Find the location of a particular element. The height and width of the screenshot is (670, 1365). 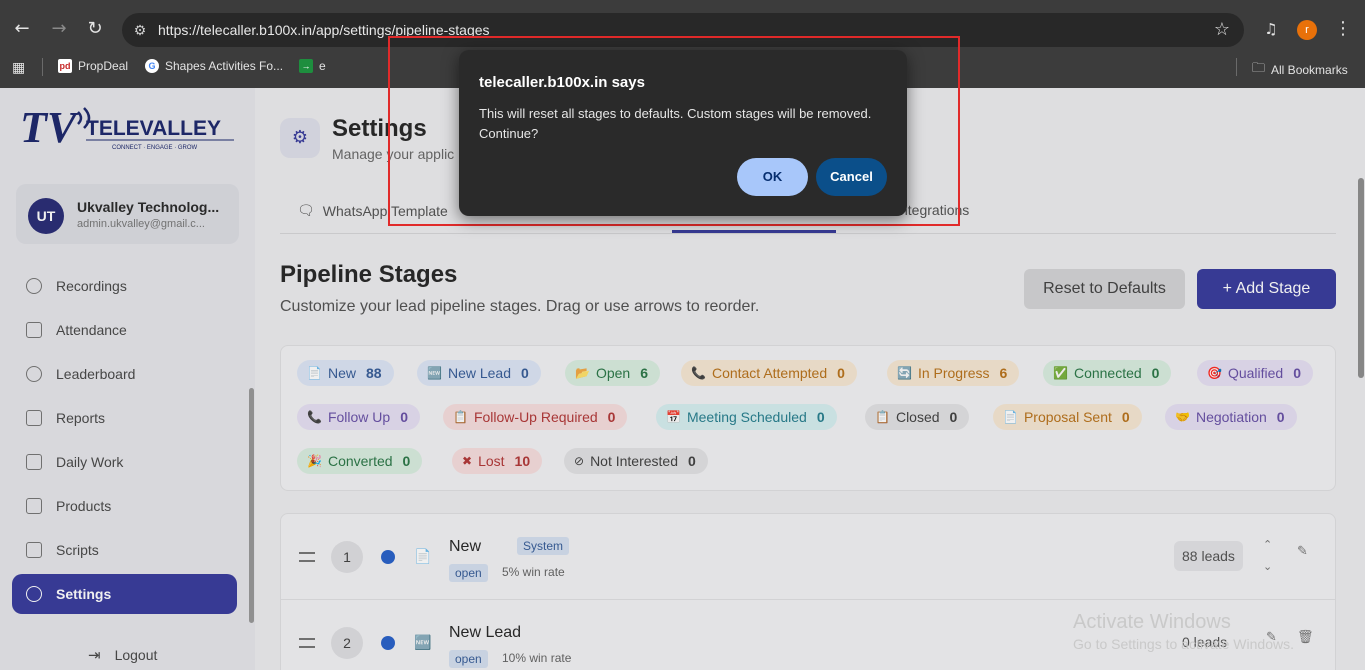

reload-icon: ↻ is located at coordinates (95, 29).